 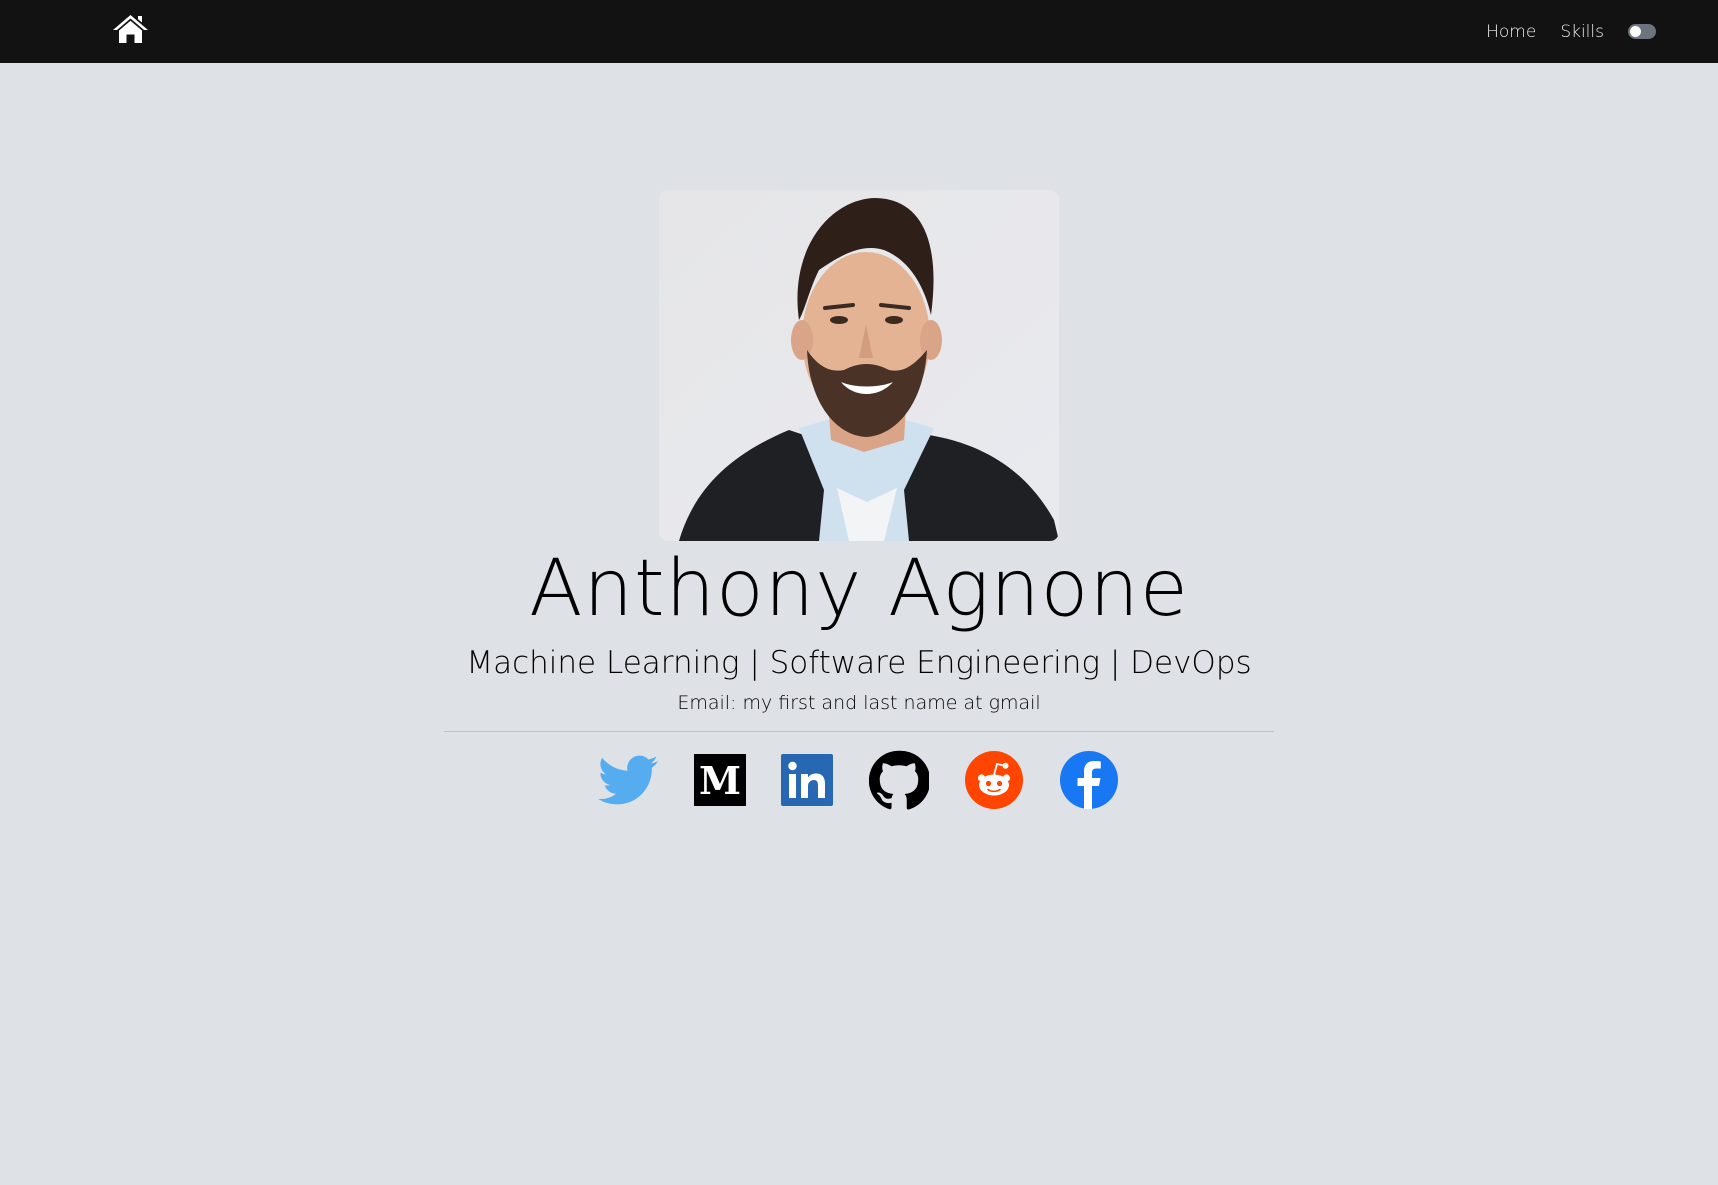 What do you see at coordinates (130, 28) in the screenshot?
I see `house-icon` at bounding box center [130, 28].